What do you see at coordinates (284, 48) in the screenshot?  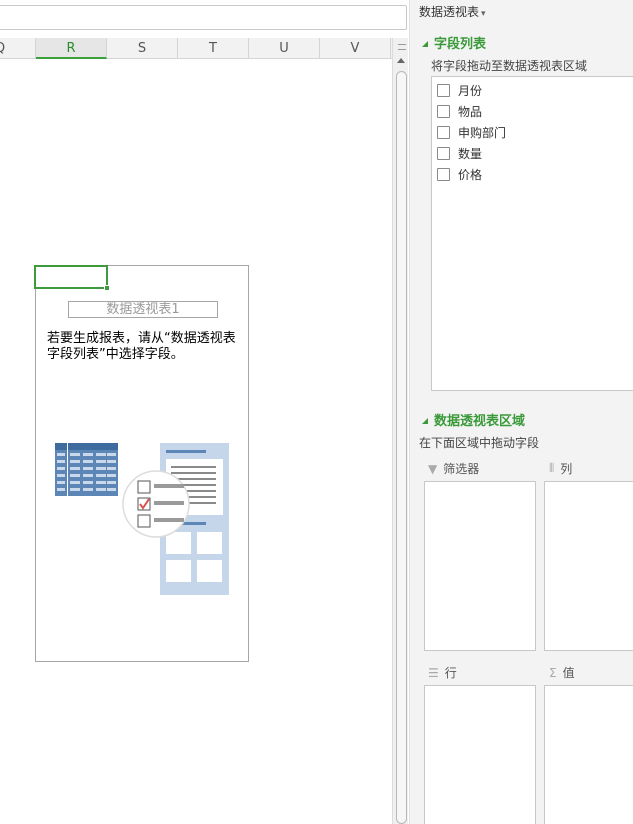 I see `column-header-u: U` at bounding box center [284, 48].